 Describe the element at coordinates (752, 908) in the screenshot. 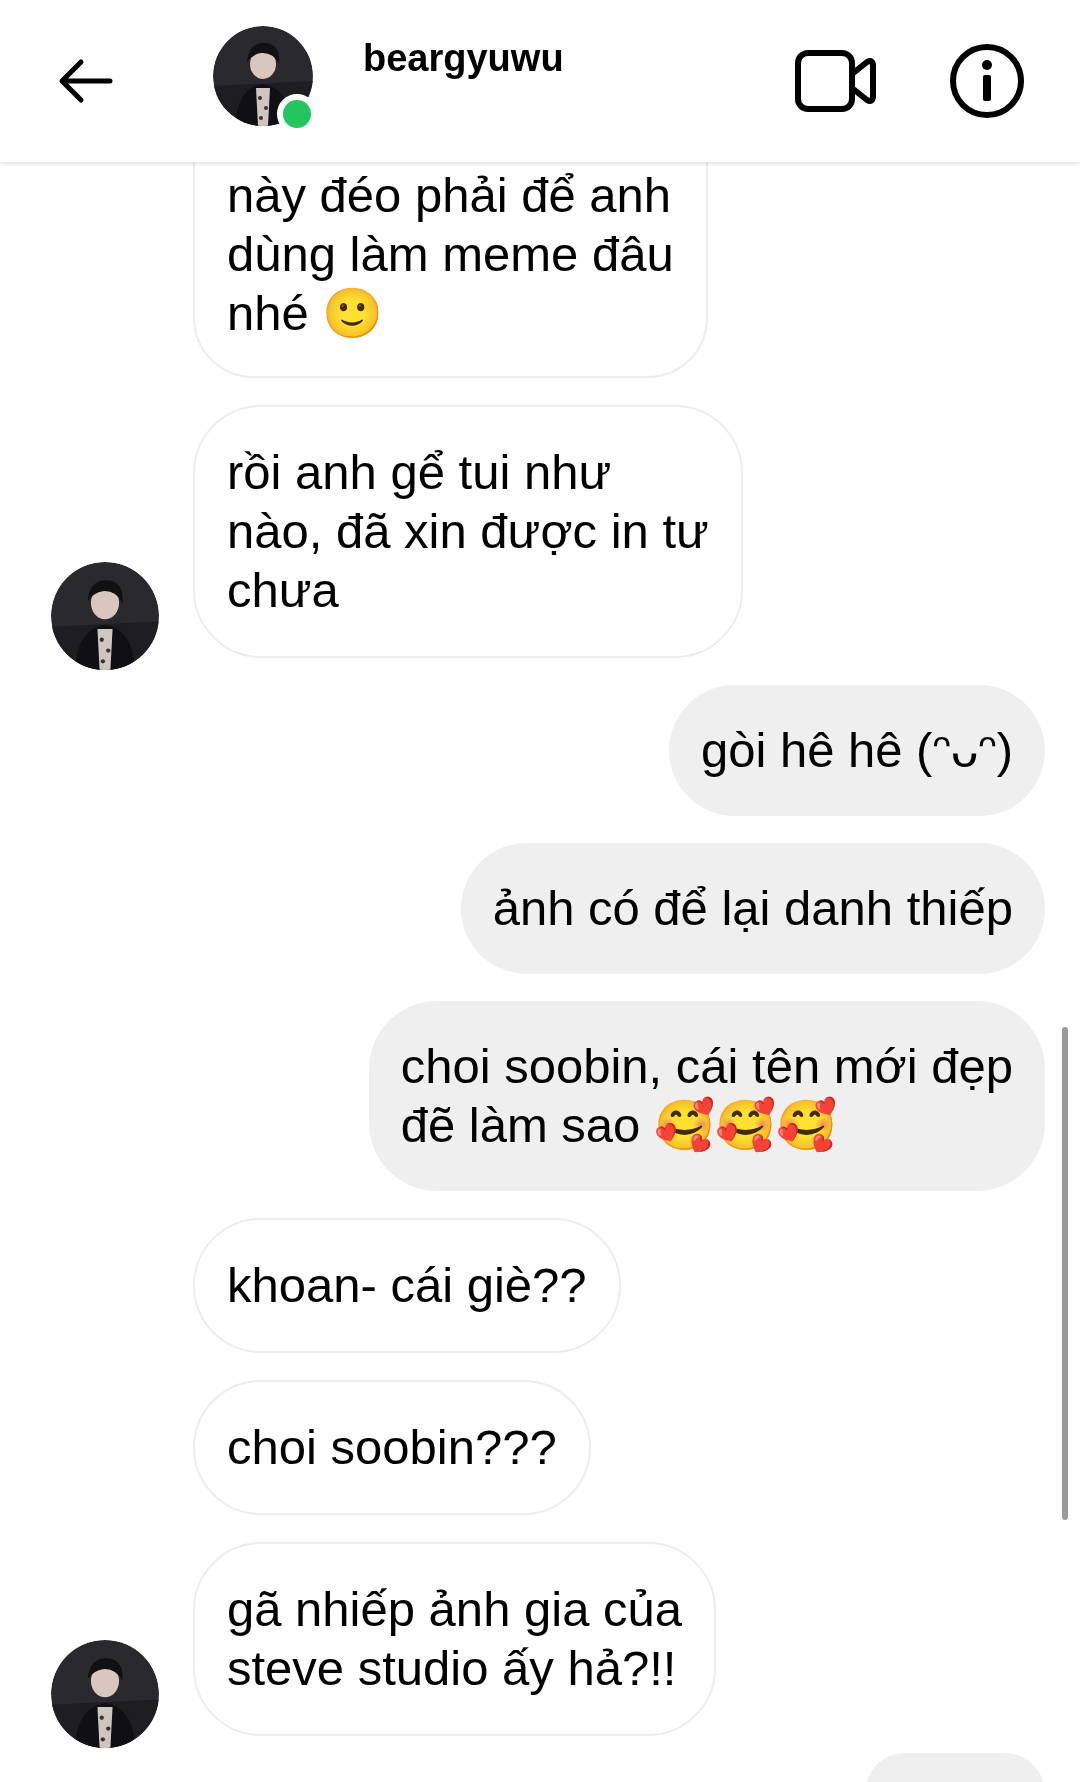

I see `message-line: ảnh có để lại danh thiếp` at that location.